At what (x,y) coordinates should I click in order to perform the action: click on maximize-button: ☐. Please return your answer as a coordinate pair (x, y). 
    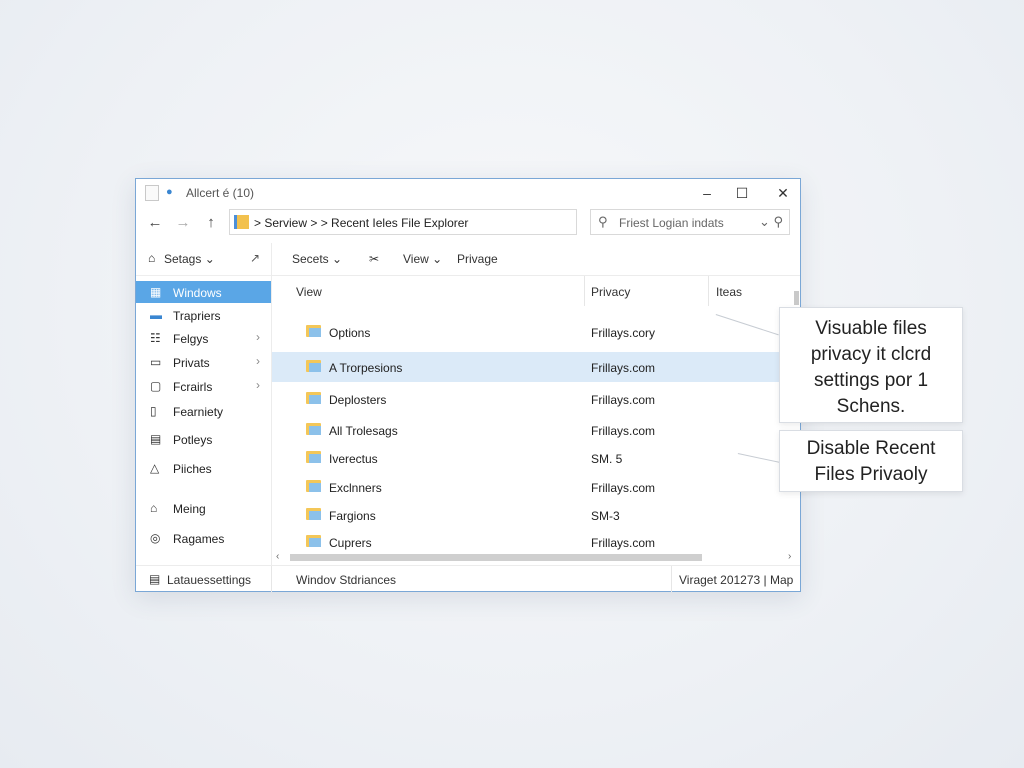
    Looking at the image, I should click on (742, 193).